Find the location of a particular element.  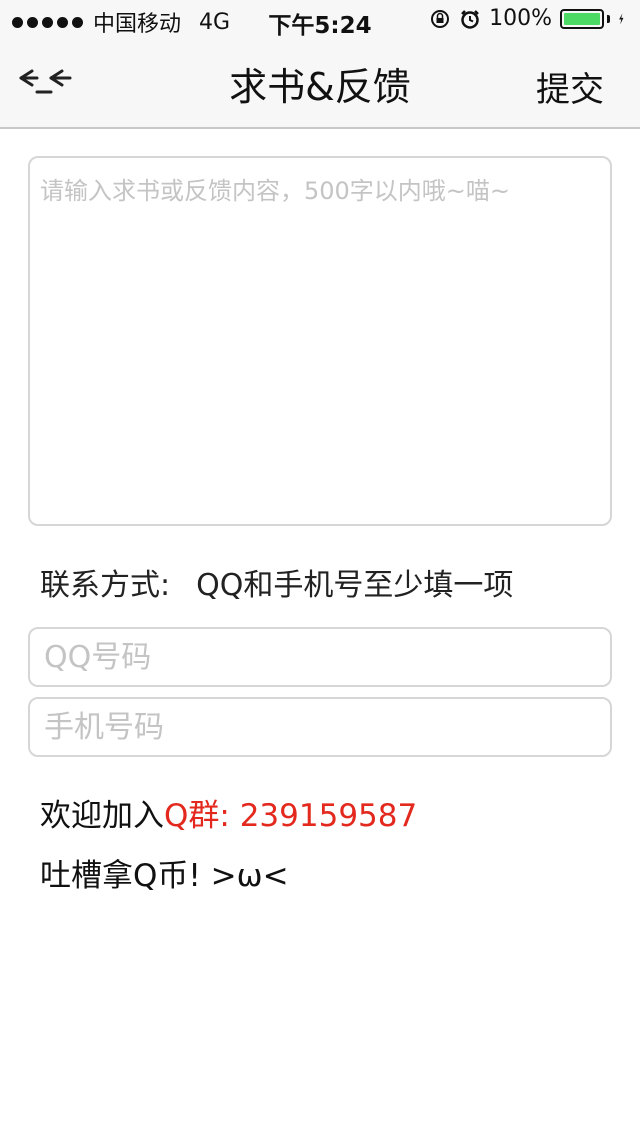

submit-button: 提交 is located at coordinates (570, 86).